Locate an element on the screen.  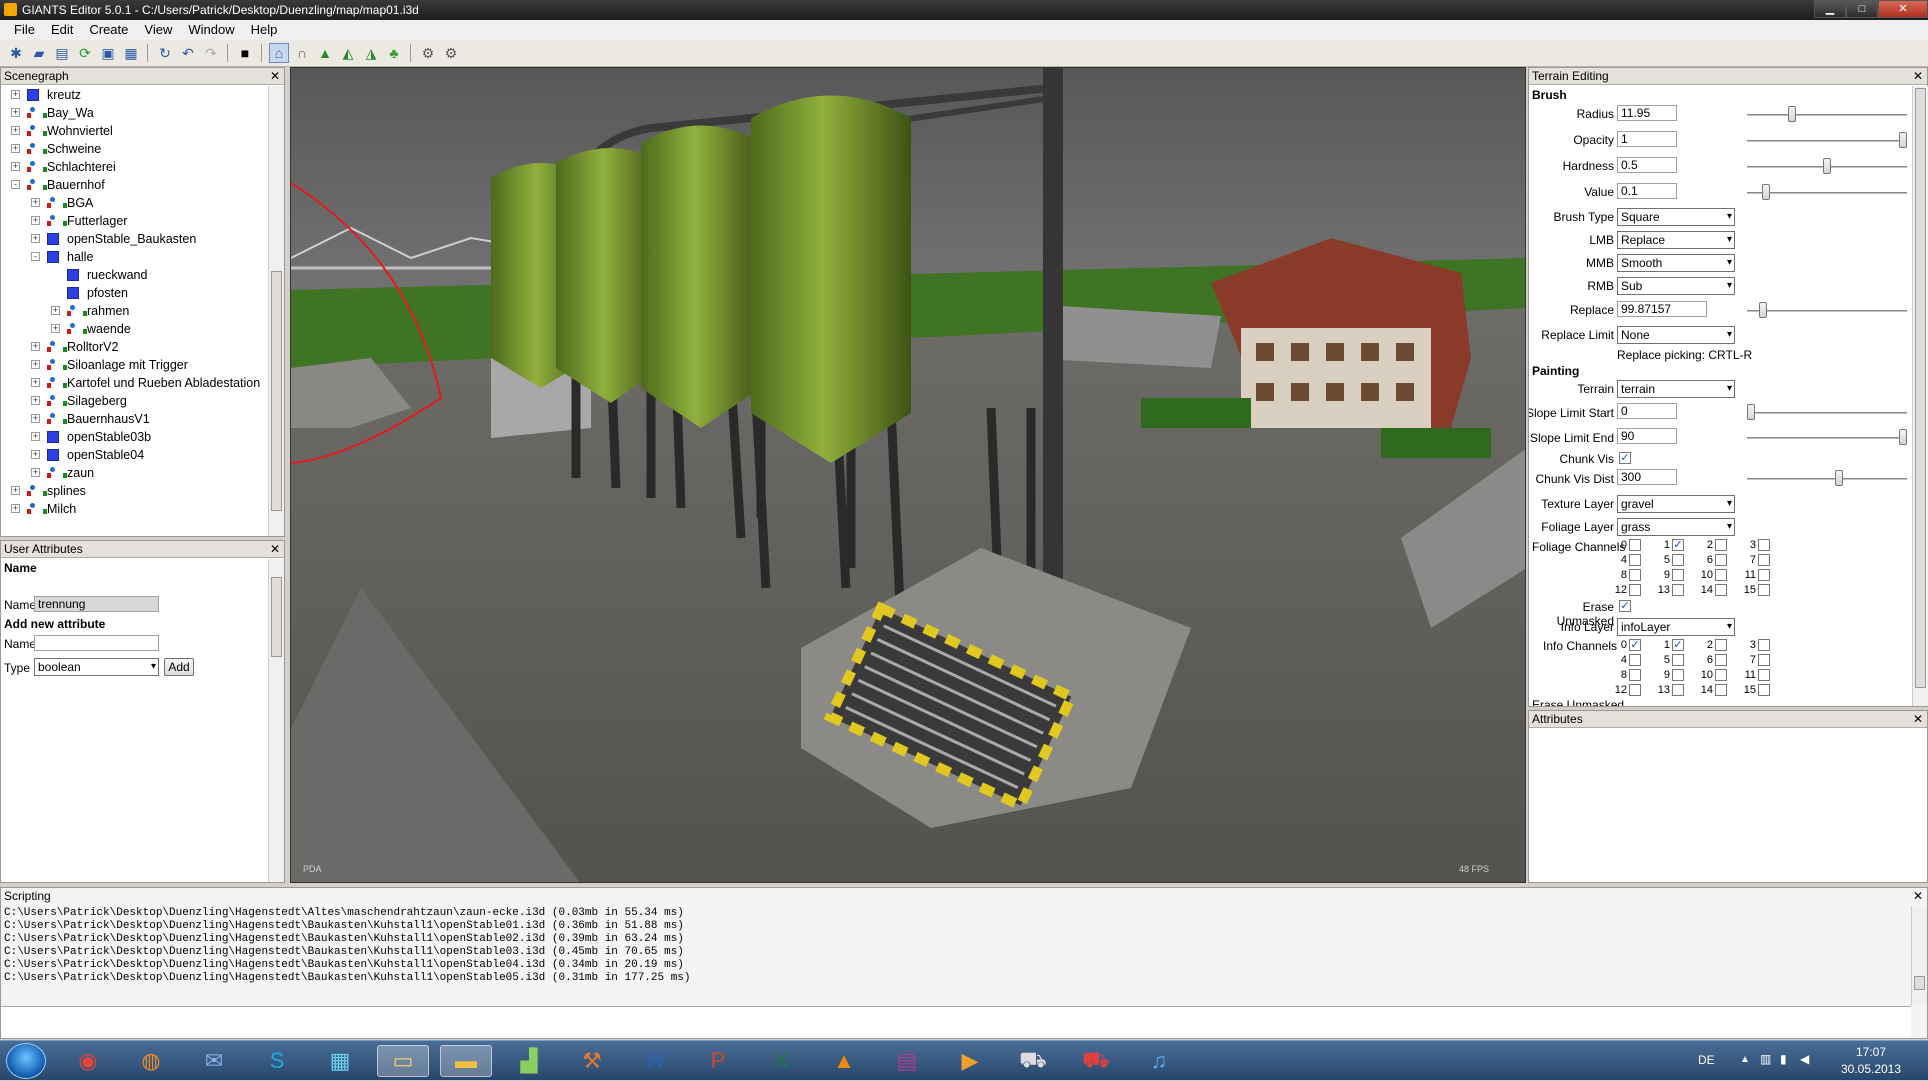
render-settings-2-icon: ⚙ is located at coordinates (451, 53).